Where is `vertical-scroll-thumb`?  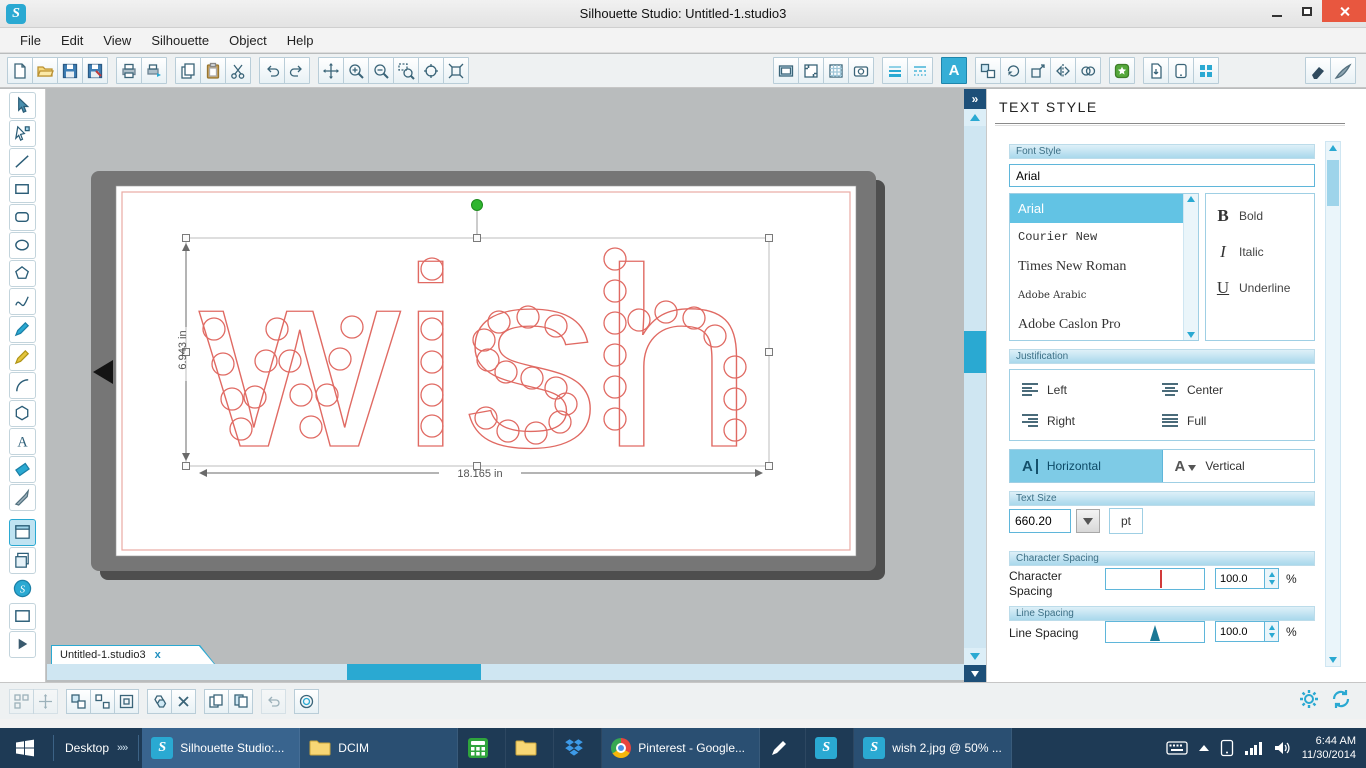 vertical-scroll-thumb is located at coordinates (975, 352).